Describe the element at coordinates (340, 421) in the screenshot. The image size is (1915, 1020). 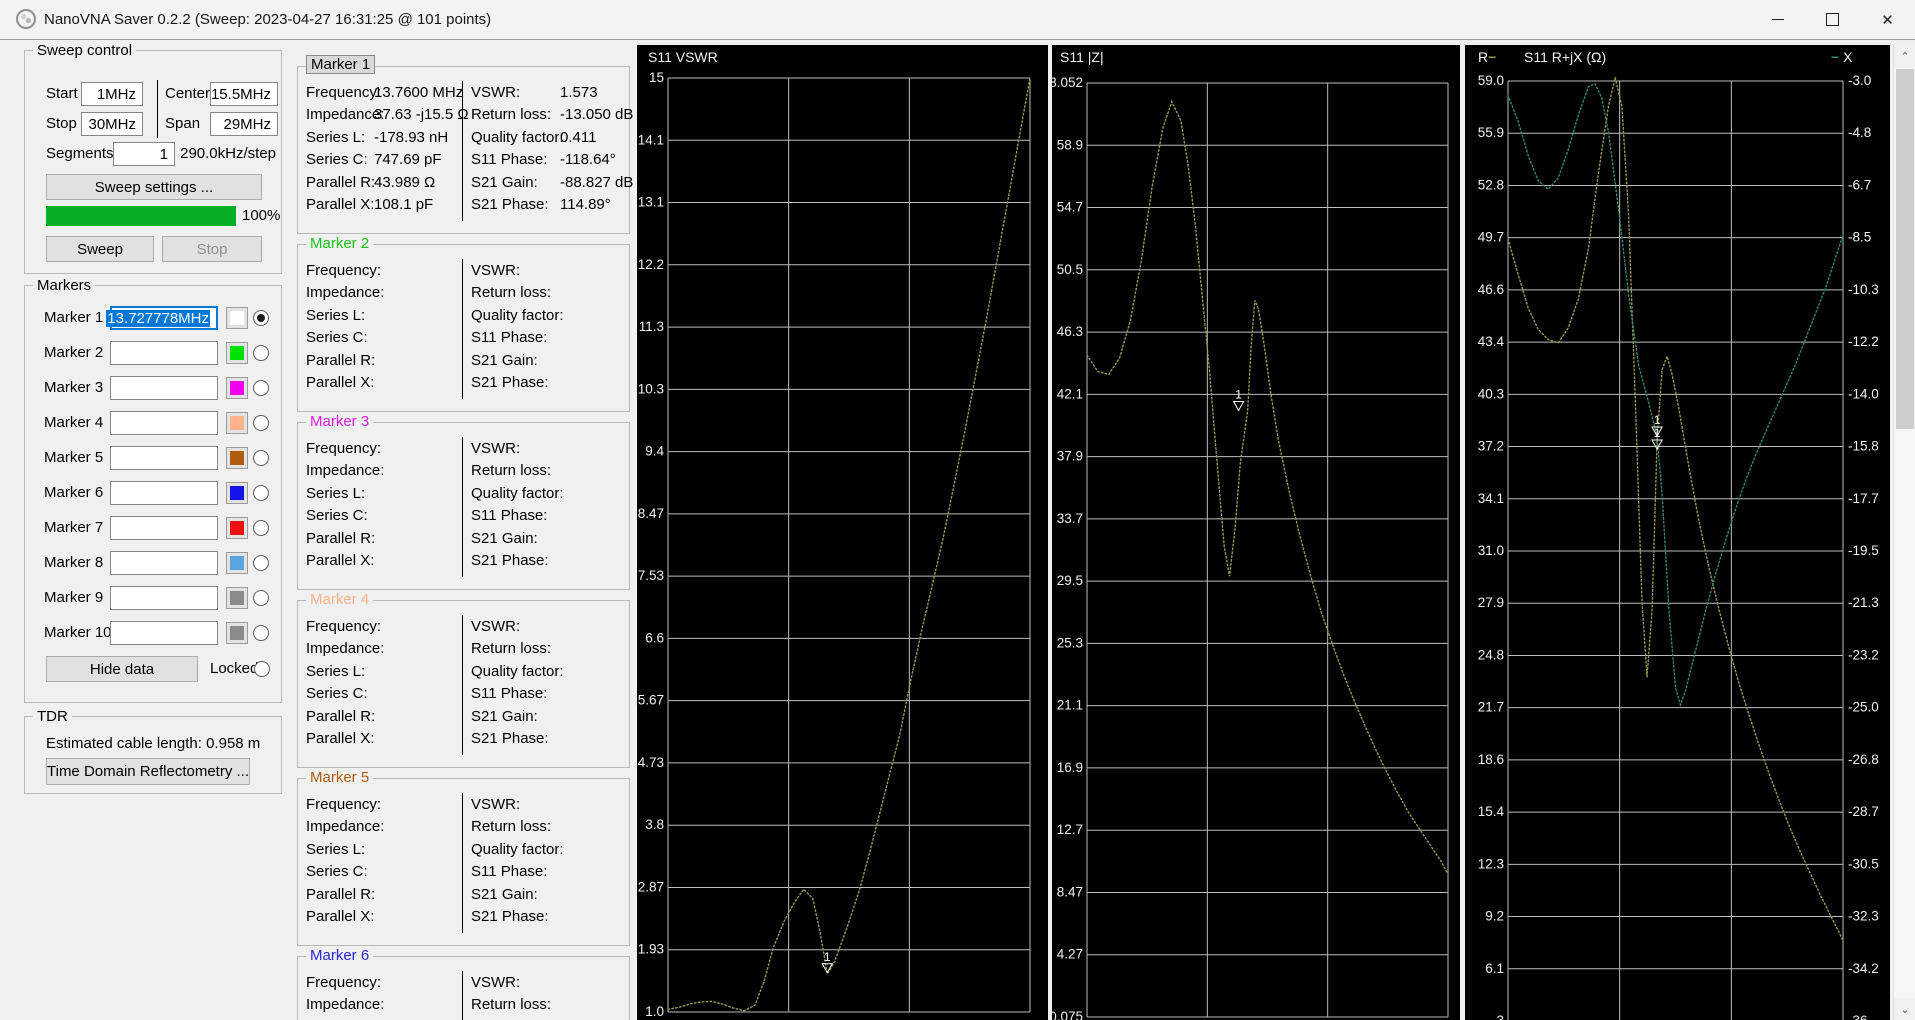
I see `marker-data-box-title: Marker 3` at that location.